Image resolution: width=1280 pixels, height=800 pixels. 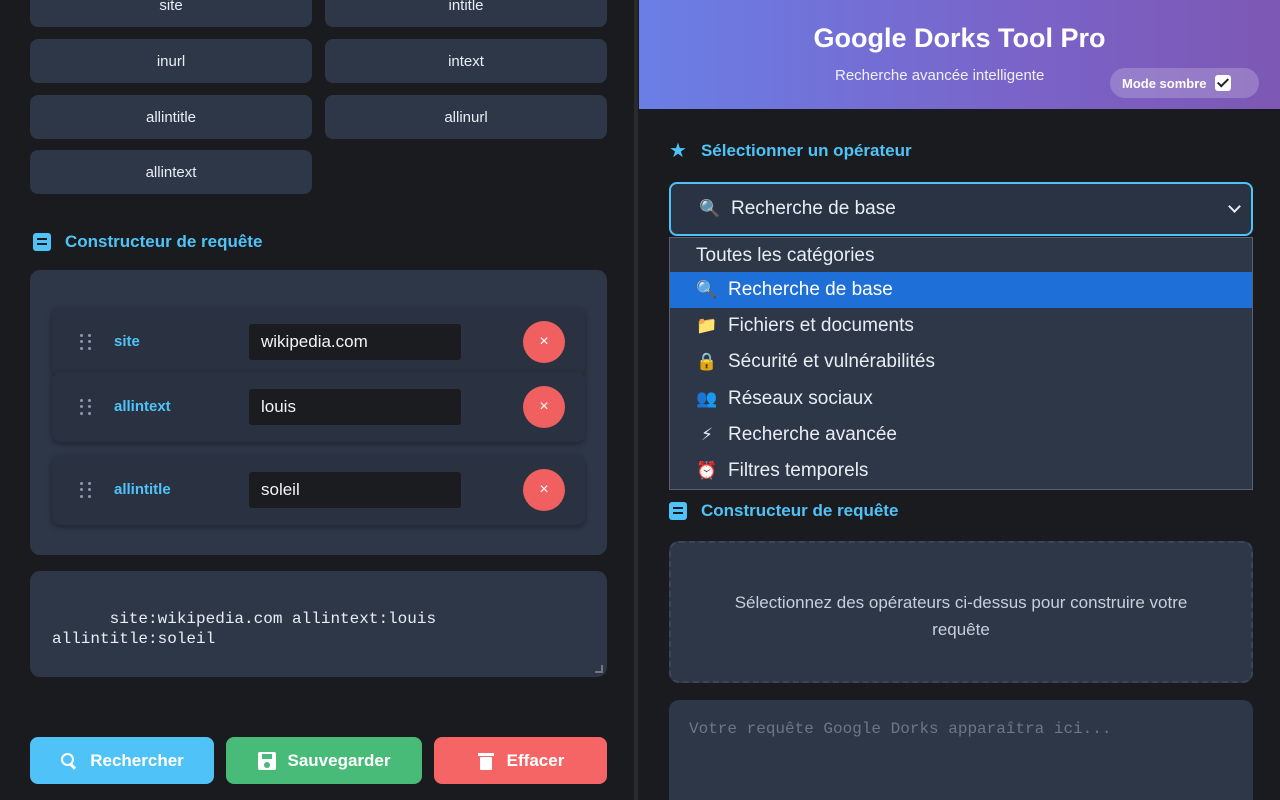 What do you see at coordinates (535, 760) in the screenshot?
I see `clear-button-label: Effacer` at bounding box center [535, 760].